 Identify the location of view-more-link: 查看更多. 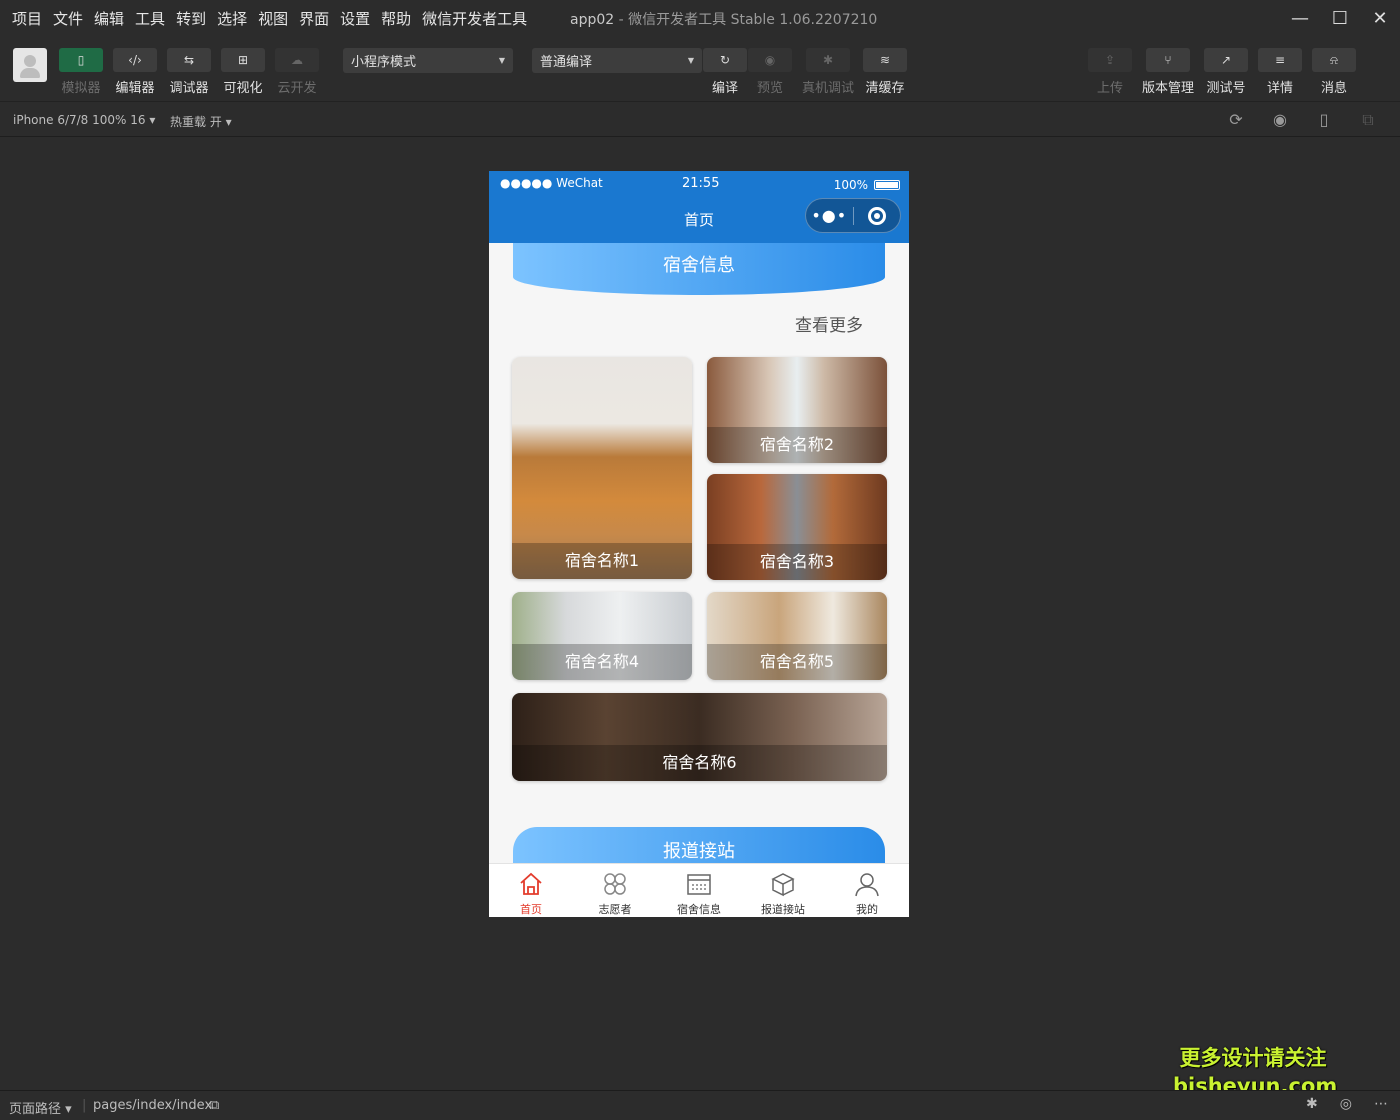
(829, 323).